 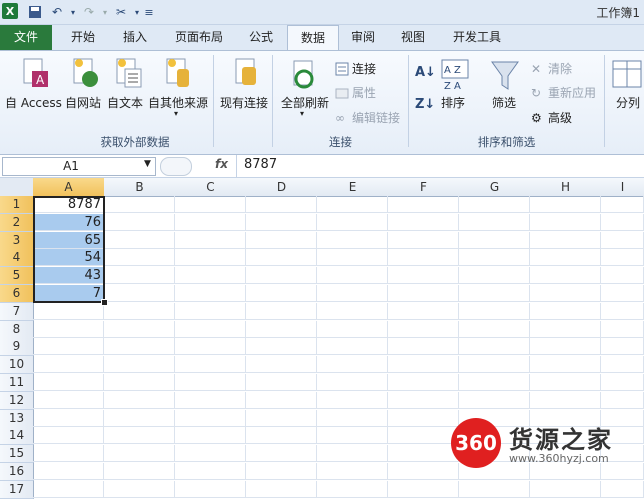 I want to click on column-header-d: D, so click(x=282, y=187).